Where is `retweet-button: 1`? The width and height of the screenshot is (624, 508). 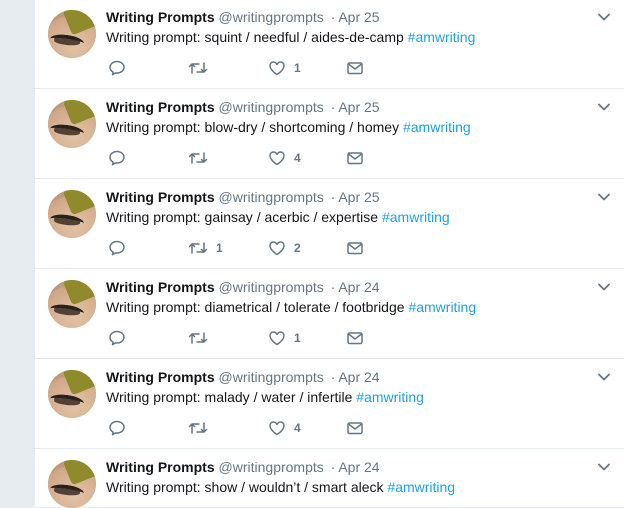
retweet-button: 1 is located at coordinates (205, 248).